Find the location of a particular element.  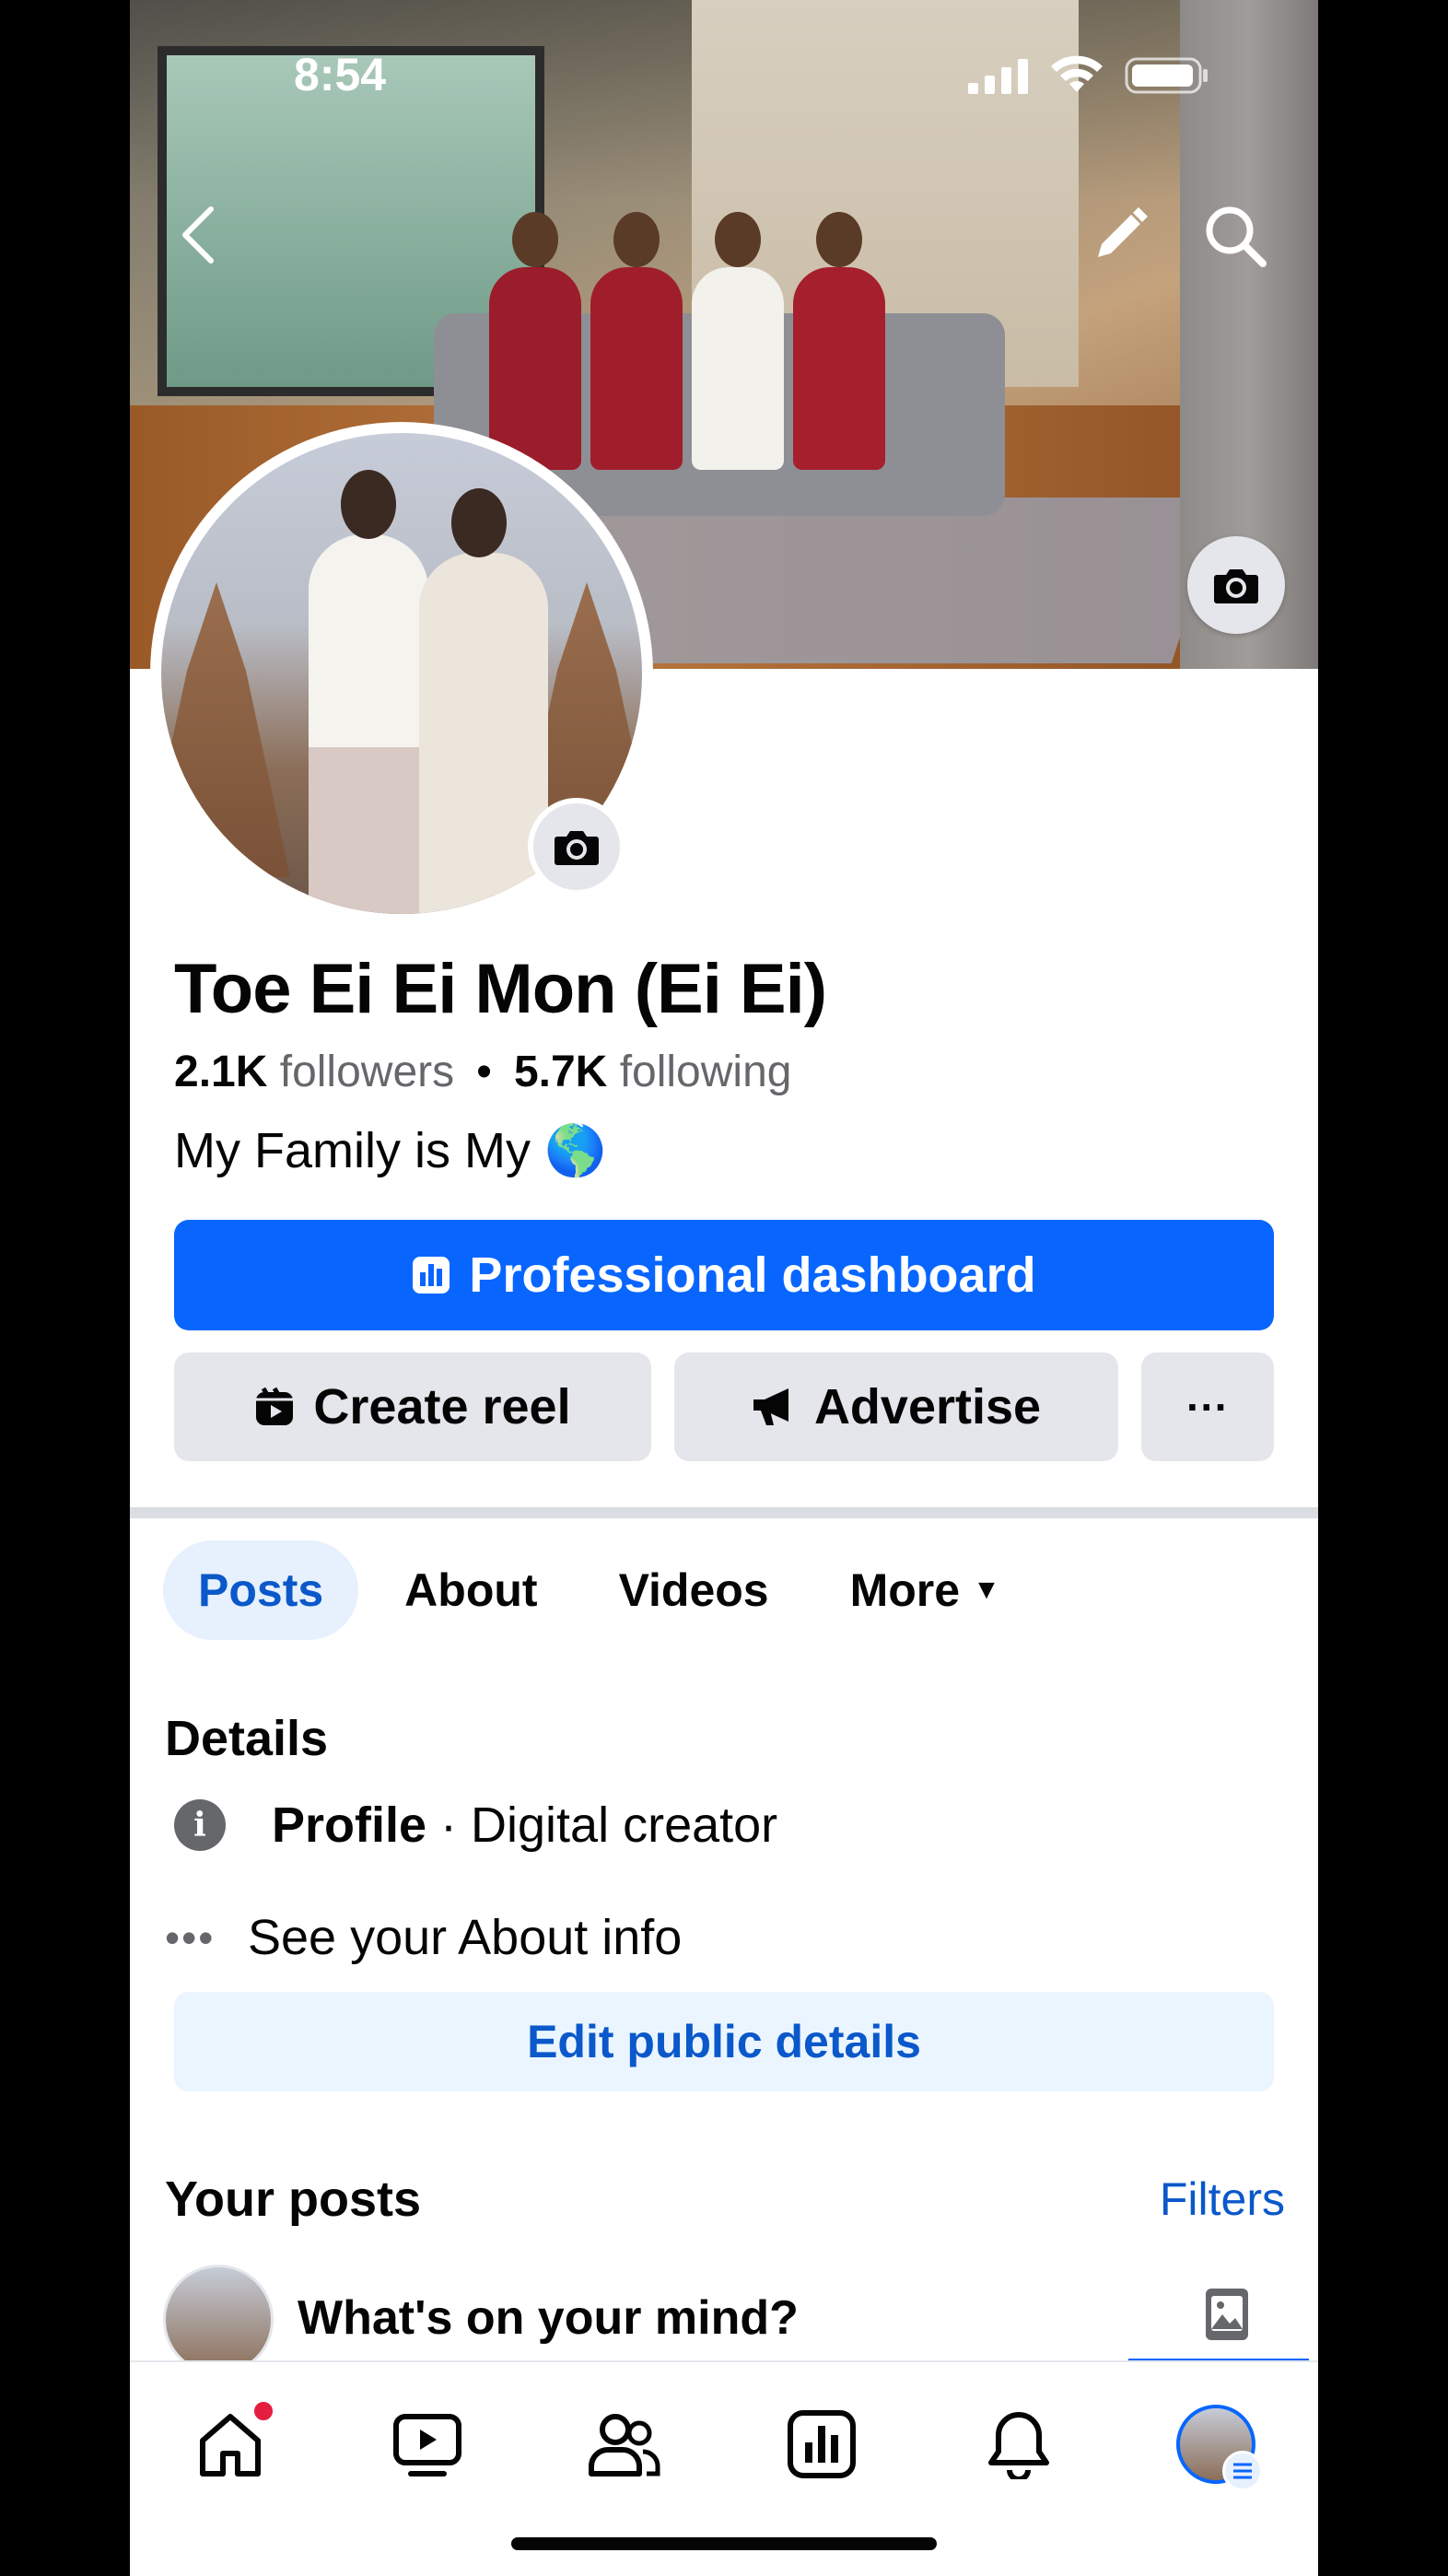

avatar-temple is located at coordinates (225, 729).